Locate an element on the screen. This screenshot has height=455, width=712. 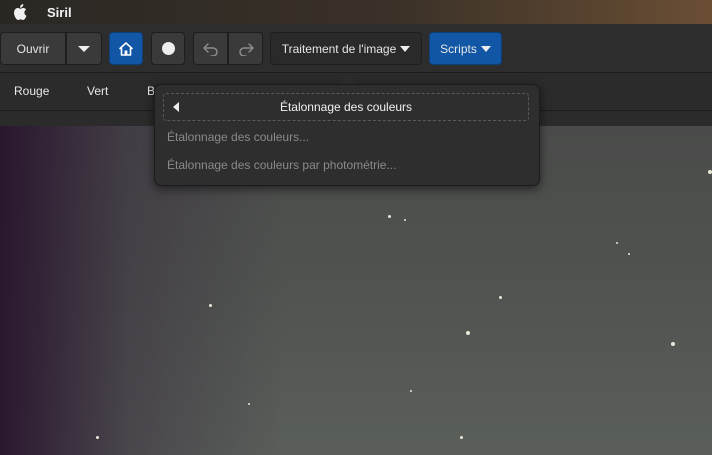
home-button is located at coordinates (126, 48).